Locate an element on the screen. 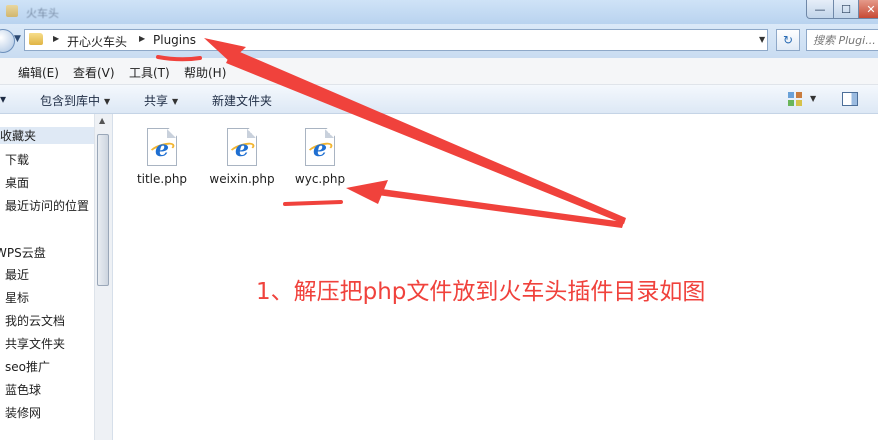  address-dropdown-icon: ▼ is located at coordinates (762, 39).